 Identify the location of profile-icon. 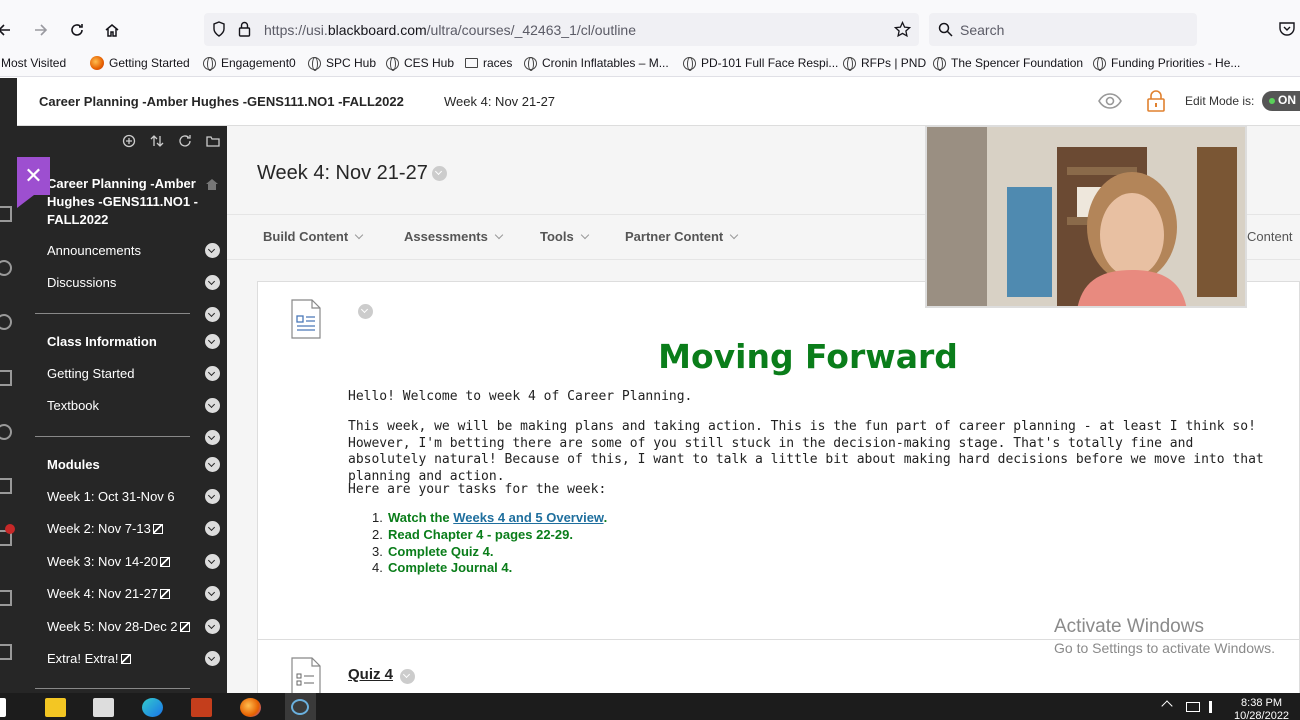
(6, 268).